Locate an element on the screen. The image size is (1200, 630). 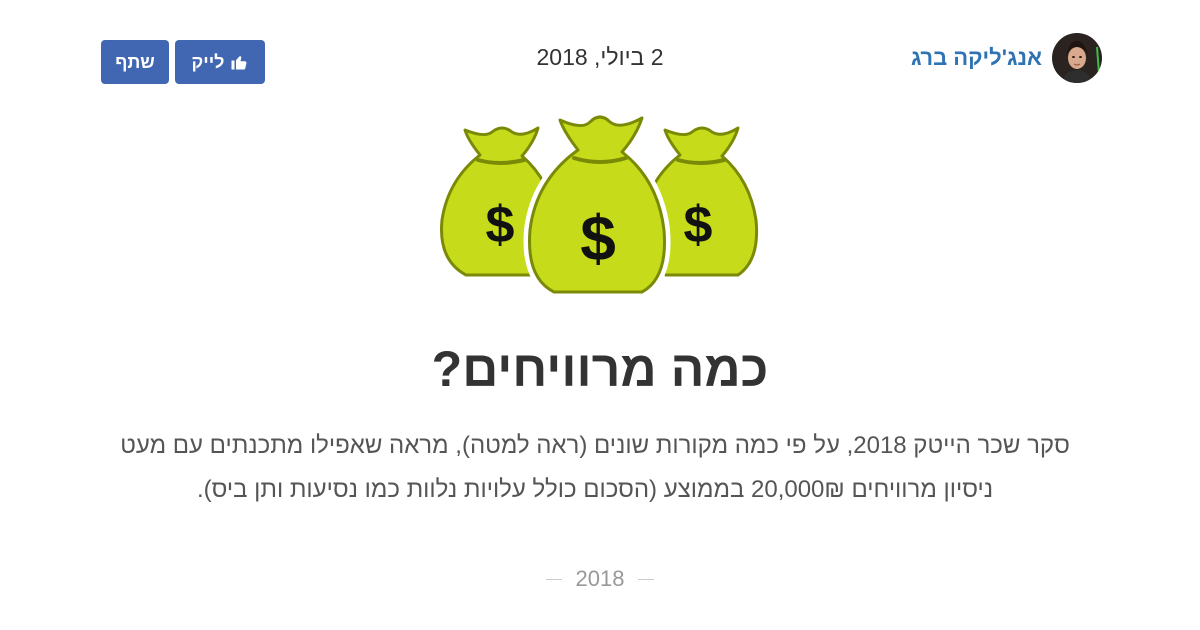
dollar-sign-center: $ is located at coordinates (598, 238).